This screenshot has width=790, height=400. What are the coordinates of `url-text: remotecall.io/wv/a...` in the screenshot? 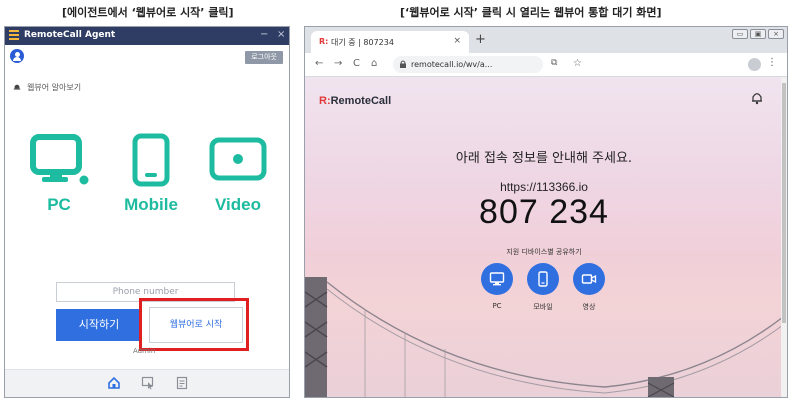 It's located at (452, 64).